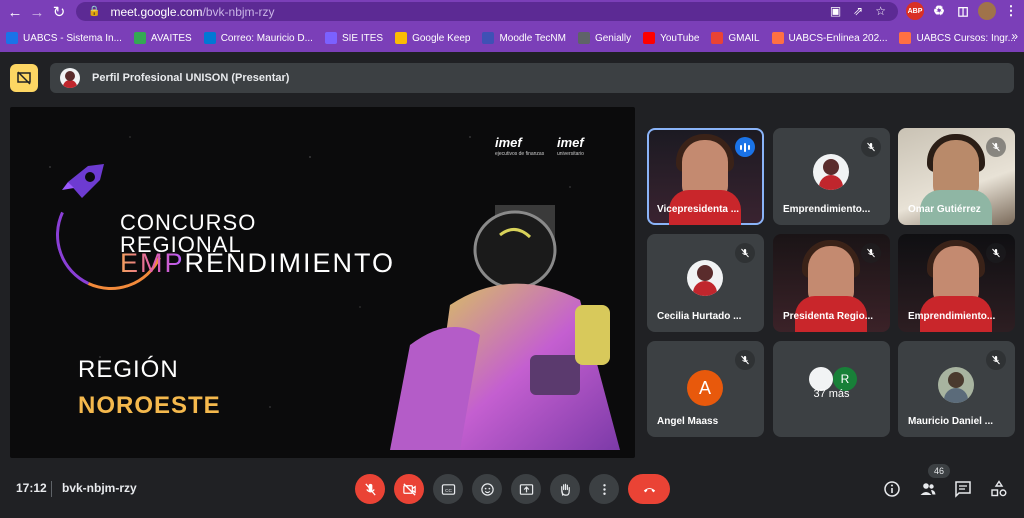 This screenshot has height=518, width=1024. I want to click on bookmark-star-icon: ☆, so click(880, 11).